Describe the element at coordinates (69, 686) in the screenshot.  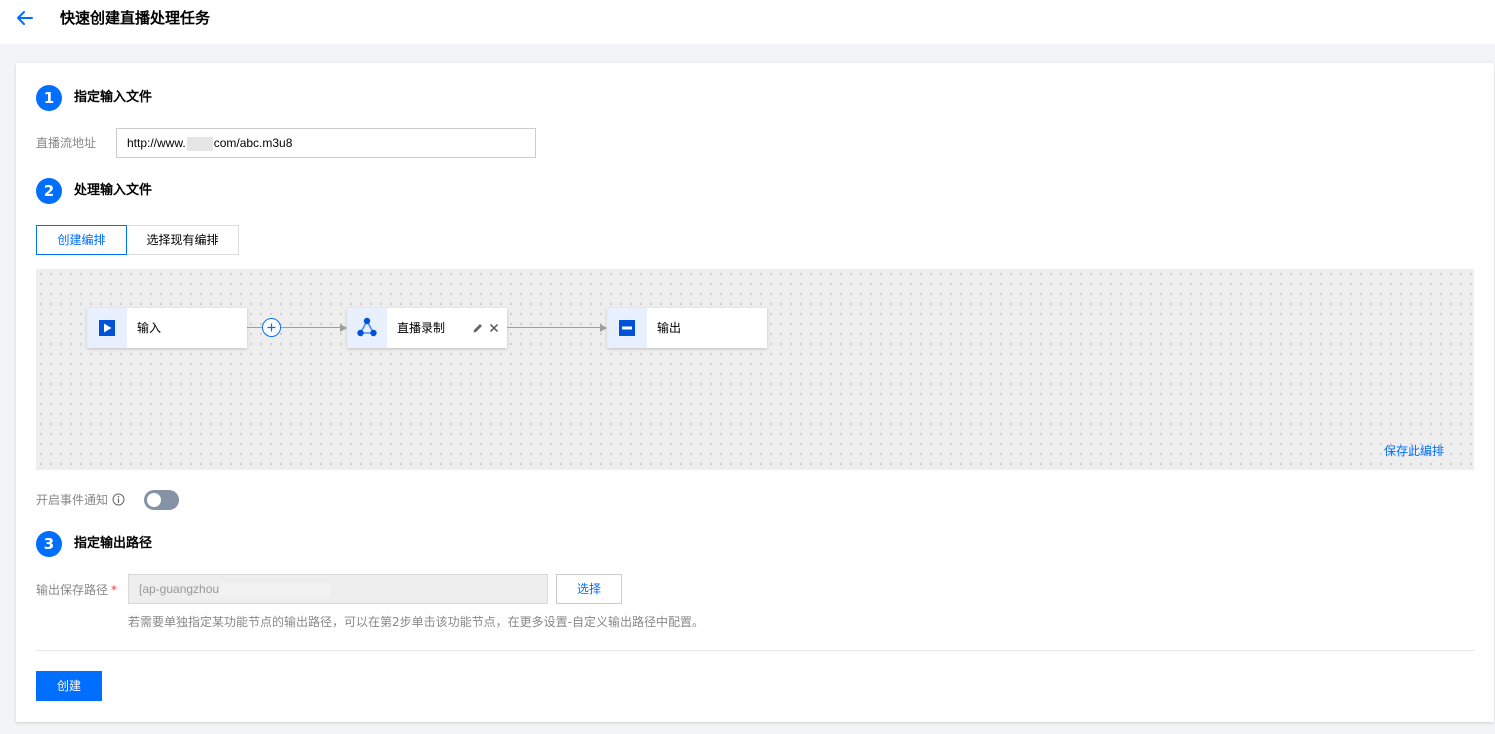
I see `create-button: 创建` at that location.